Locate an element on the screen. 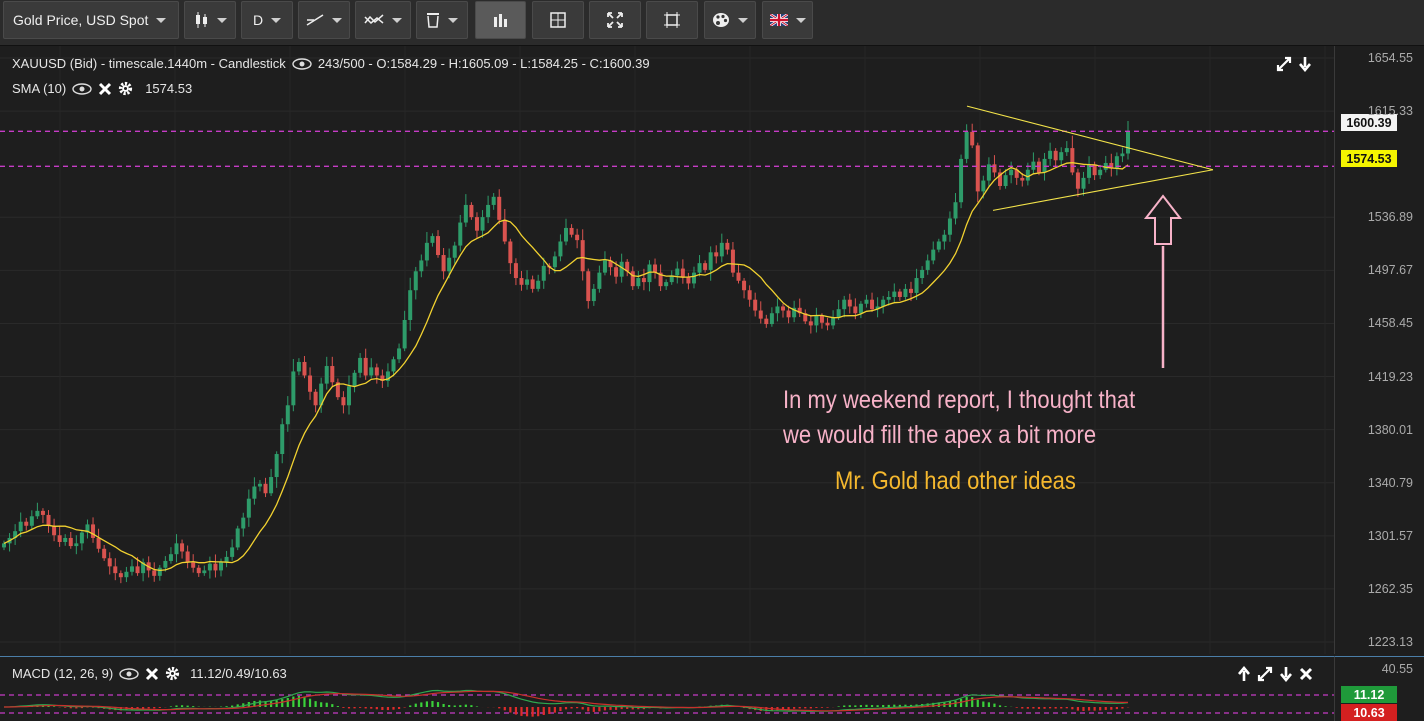 The height and width of the screenshot is (721, 1424). sma-legend: SMA (10) 1574.53 is located at coordinates (102, 88).